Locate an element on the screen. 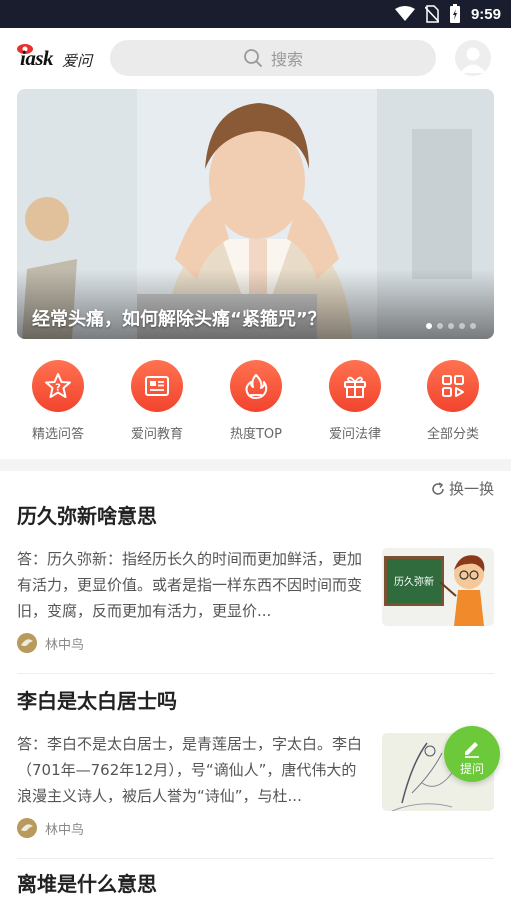 The image size is (511, 908). carousel-indicator is located at coordinates (451, 326).